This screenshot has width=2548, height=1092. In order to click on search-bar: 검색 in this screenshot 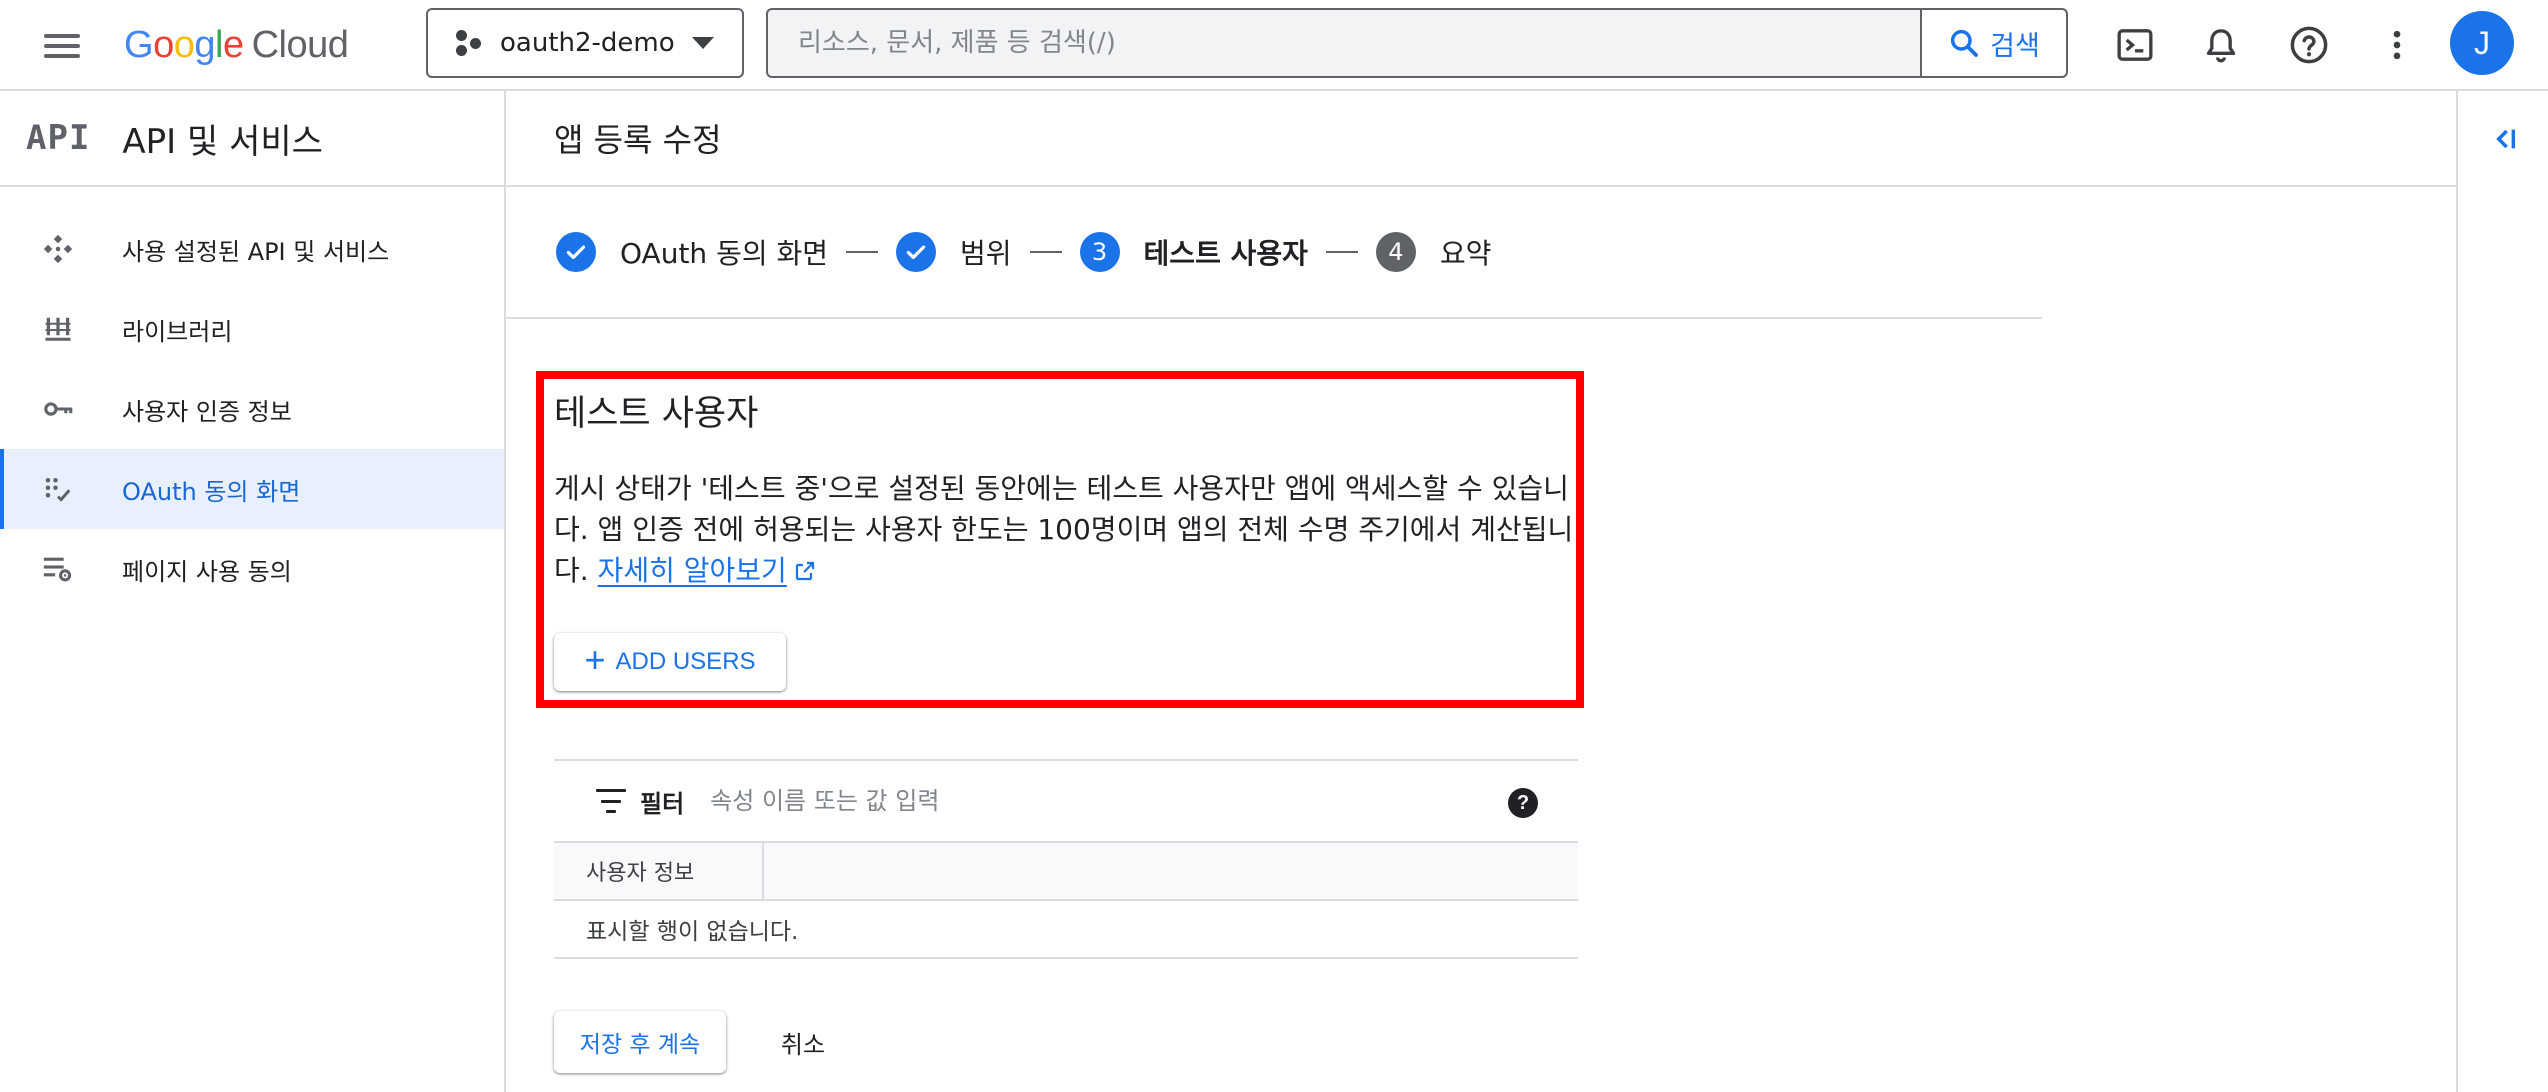, I will do `click(1417, 43)`.